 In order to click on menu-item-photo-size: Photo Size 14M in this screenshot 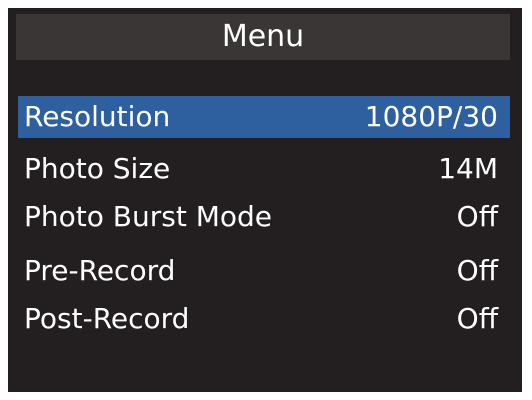, I will do `click(264, 169)`.